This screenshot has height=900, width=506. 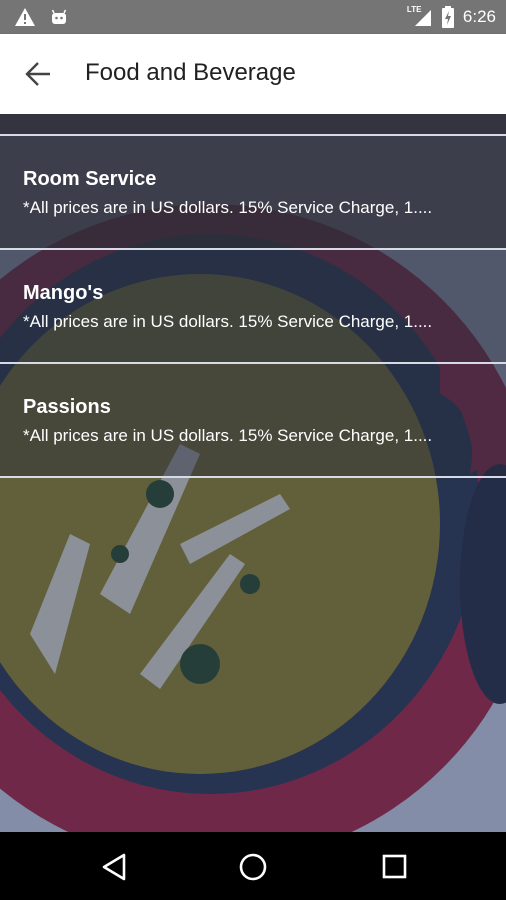 What do you see at coordinates (479, 16) in the screenshot?
I see `status-time: 6:26` at bounding box center [479, 16].